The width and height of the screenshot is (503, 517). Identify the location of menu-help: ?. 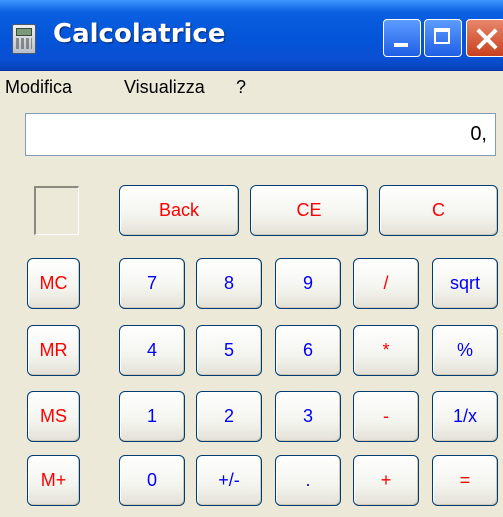
(241, 87).